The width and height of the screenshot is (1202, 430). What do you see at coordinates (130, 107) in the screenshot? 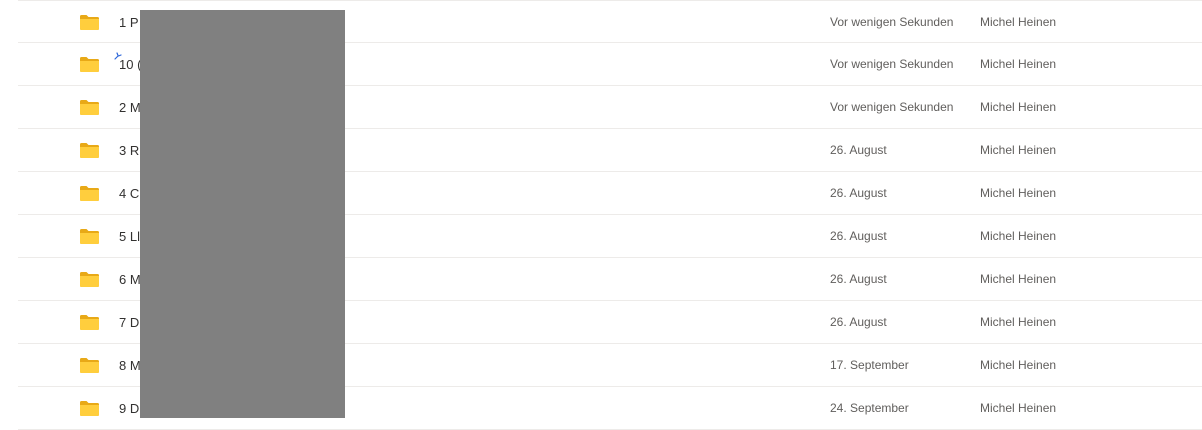
I see `item-name: 2 M` at bounding box center [130, 107].